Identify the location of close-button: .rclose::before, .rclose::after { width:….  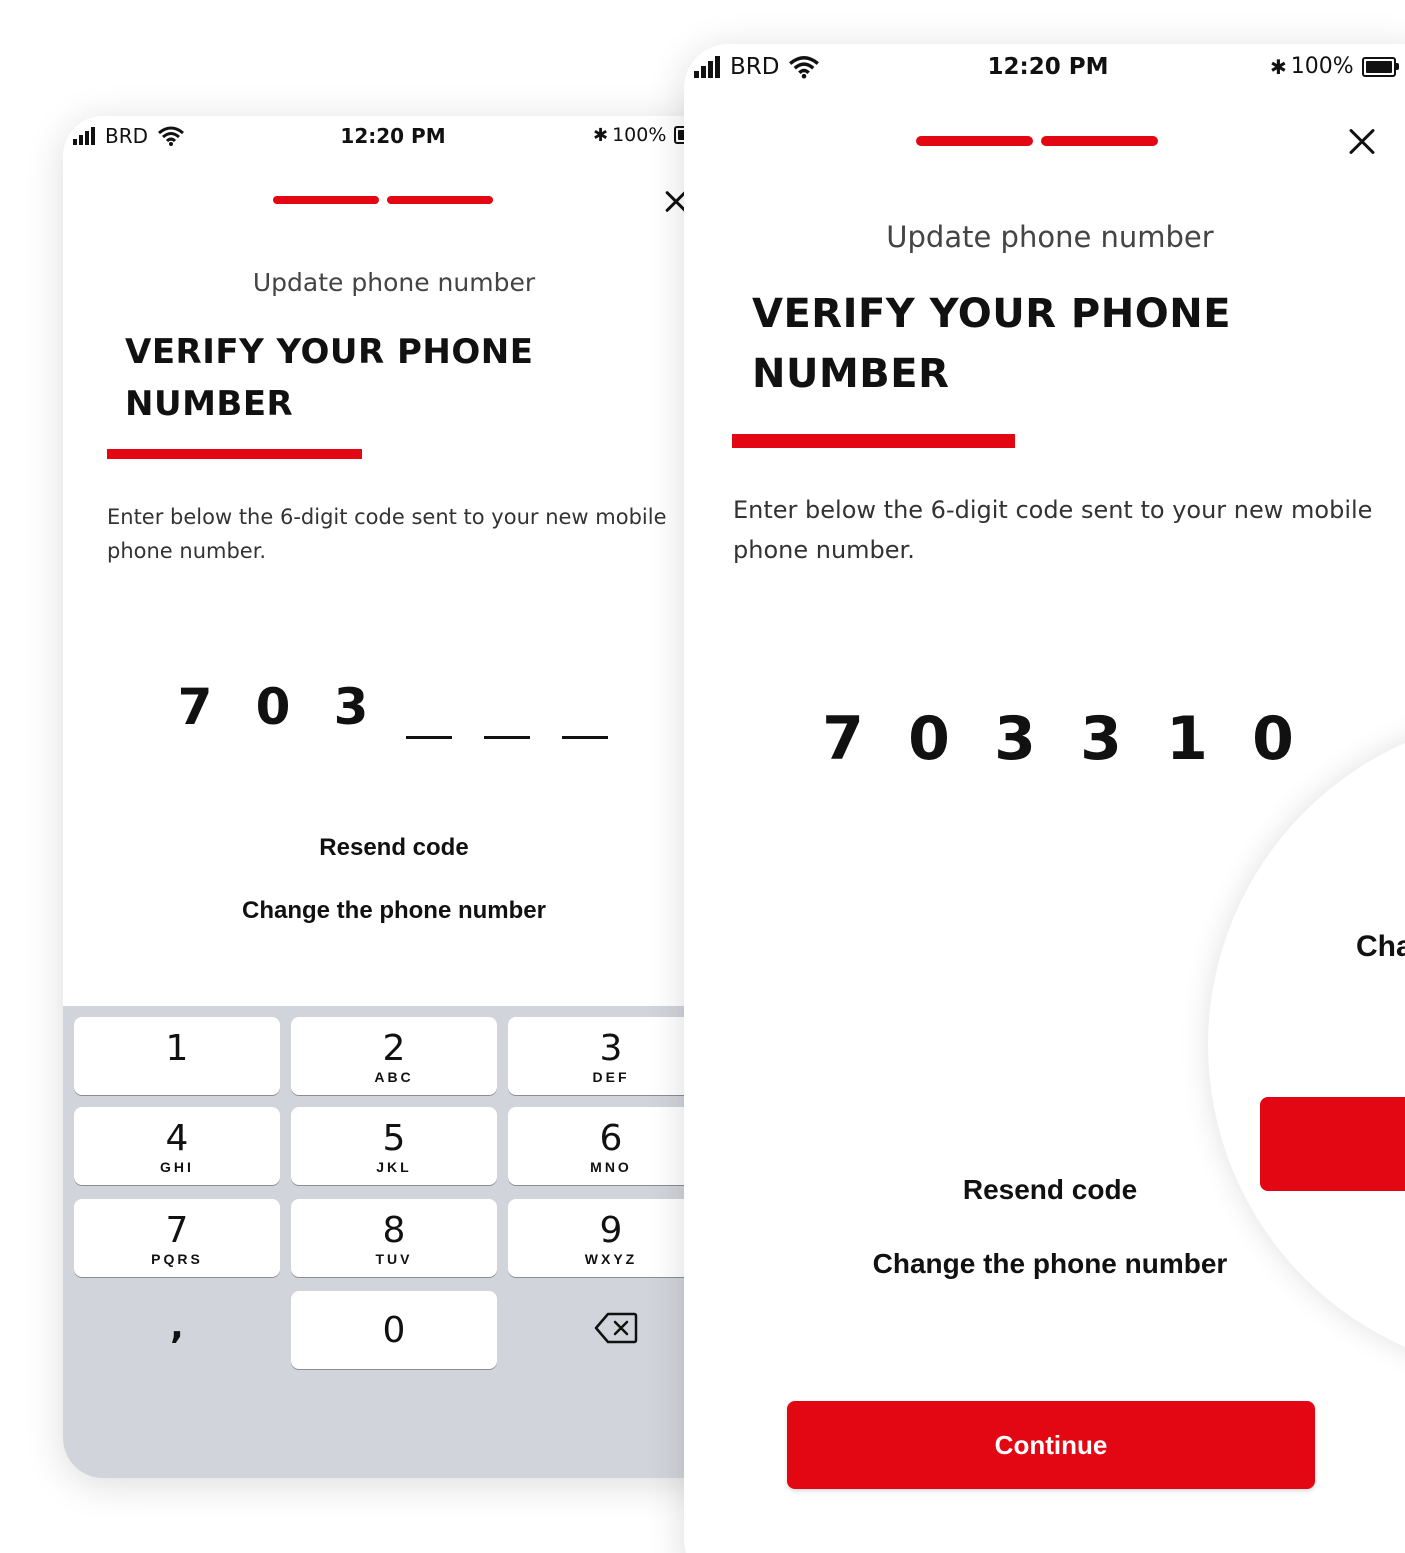
(1362, 141).